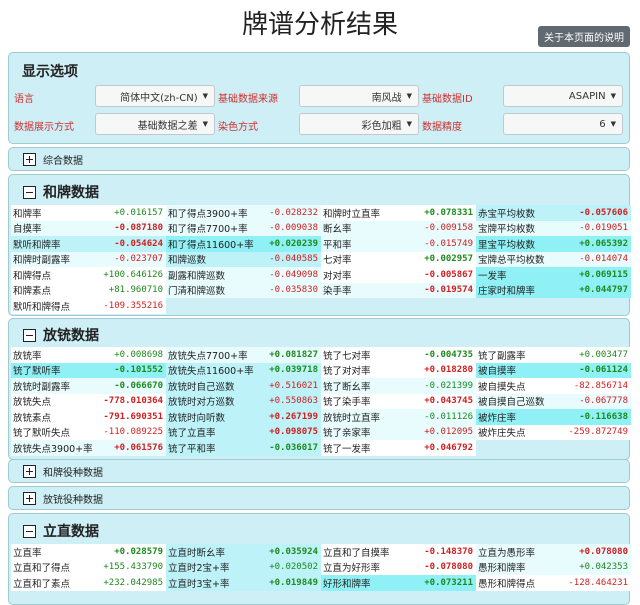  What do you see at coordinates (42, 387) in the screenshot?
I see `stat-label: 放铳时副露率` at bounding box center [42, 387].